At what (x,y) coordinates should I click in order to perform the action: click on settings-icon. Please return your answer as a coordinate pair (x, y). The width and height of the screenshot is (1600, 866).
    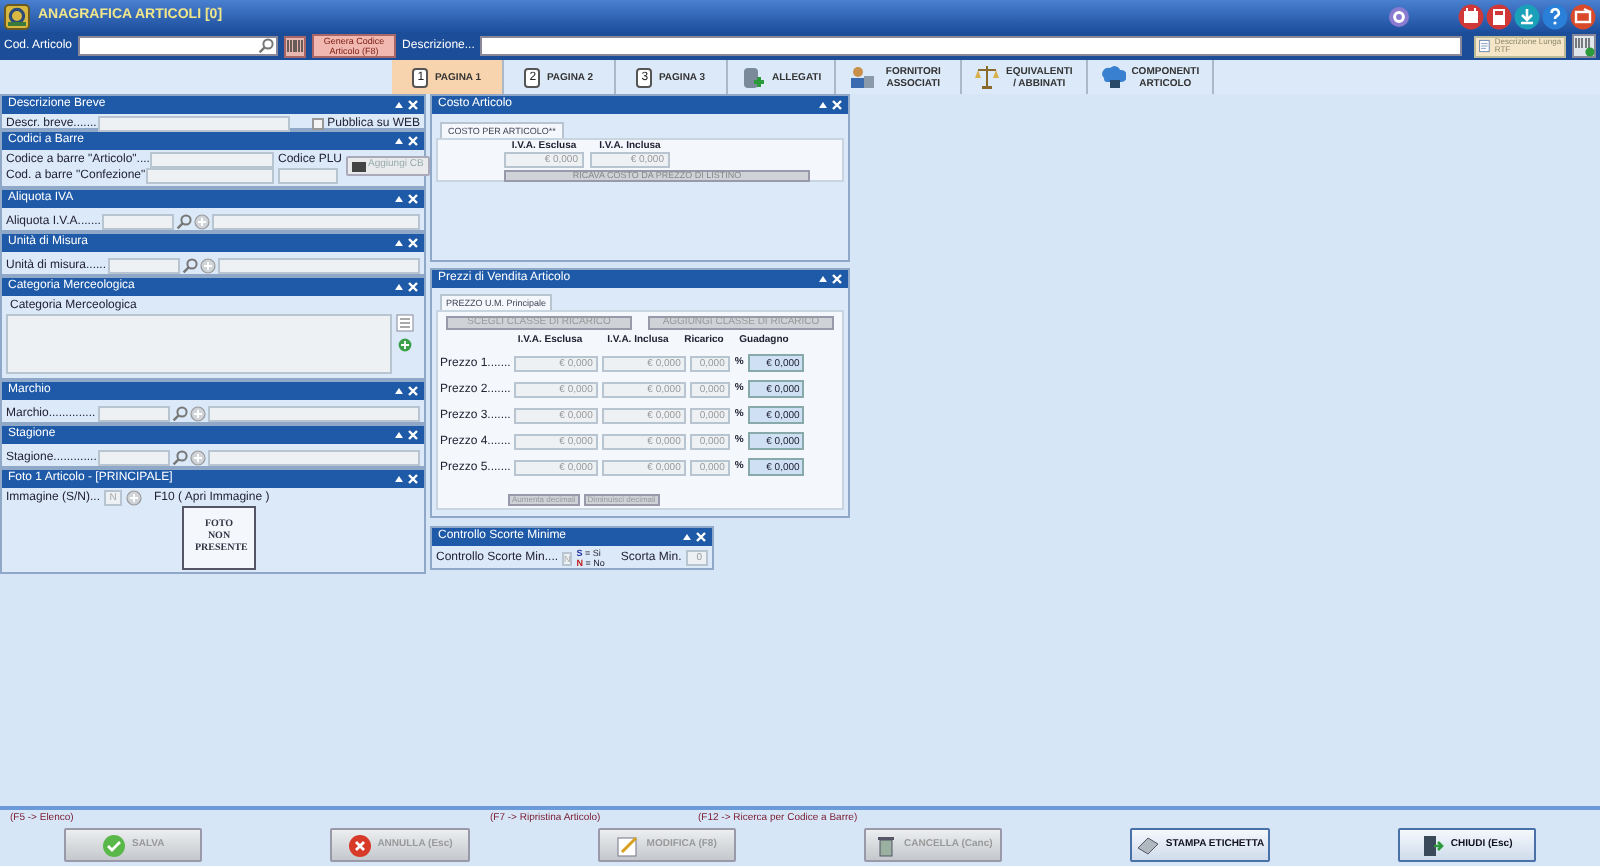
    Looking at the image, I should click on (1399, 16).